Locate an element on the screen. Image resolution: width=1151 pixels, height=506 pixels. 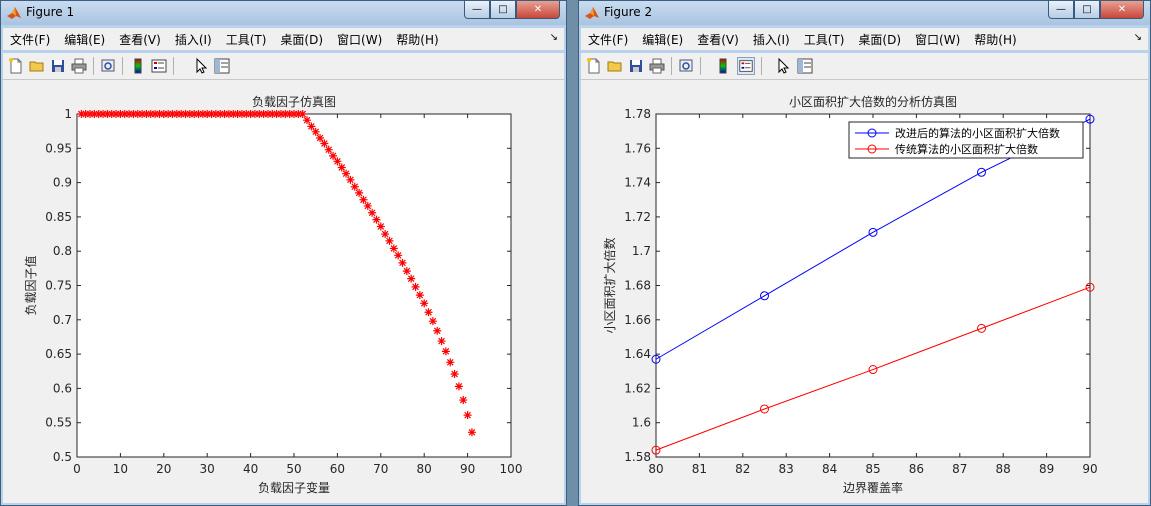
x-tick-label: 90 is located at coordinates (467, 469).